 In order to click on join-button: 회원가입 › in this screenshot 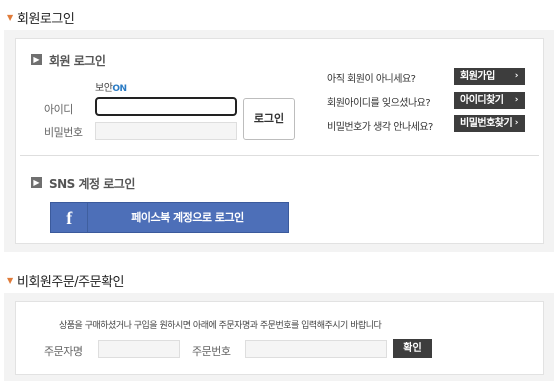, I will do `click(489, 76)`.